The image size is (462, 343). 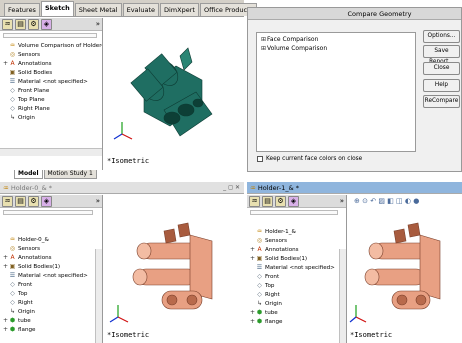 I want to click on sensor-icon: ◎, so click(x=12, y=248).